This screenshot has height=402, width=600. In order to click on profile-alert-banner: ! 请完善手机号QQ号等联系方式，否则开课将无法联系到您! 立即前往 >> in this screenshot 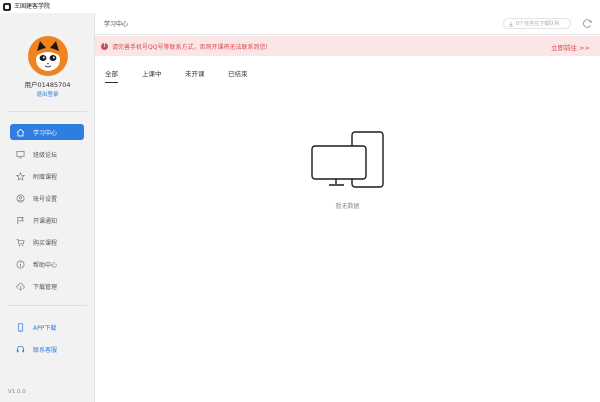, I will do `click(347, 46)`.